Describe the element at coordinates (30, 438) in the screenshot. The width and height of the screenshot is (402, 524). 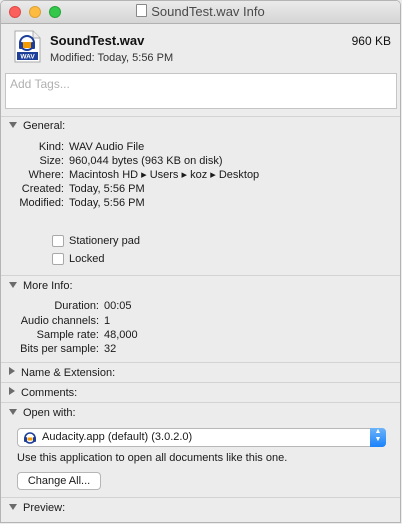
I see `audacity-icon` at that location.